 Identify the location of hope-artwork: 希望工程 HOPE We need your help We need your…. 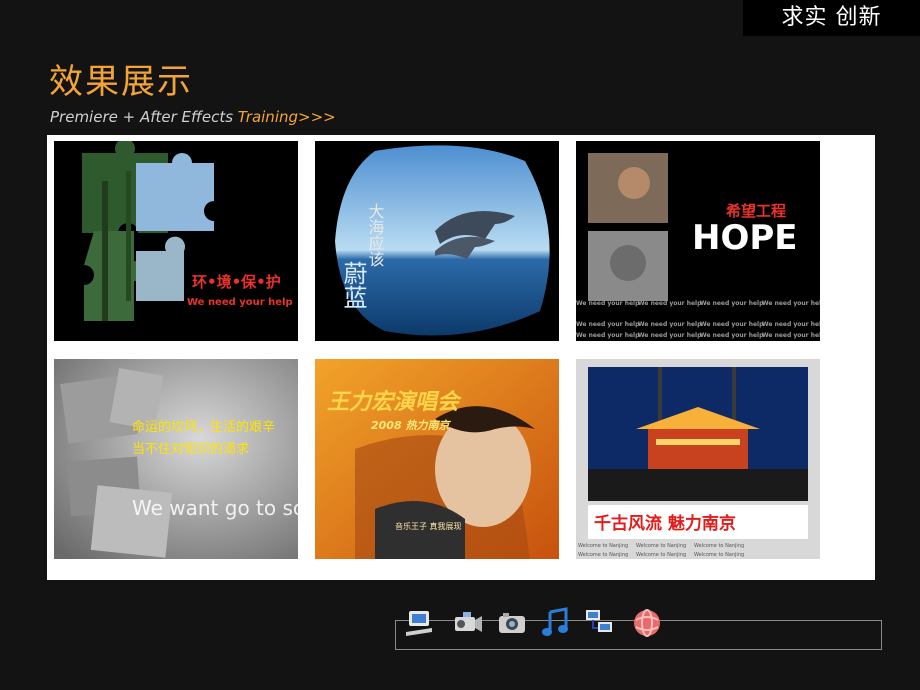
(698, 241).